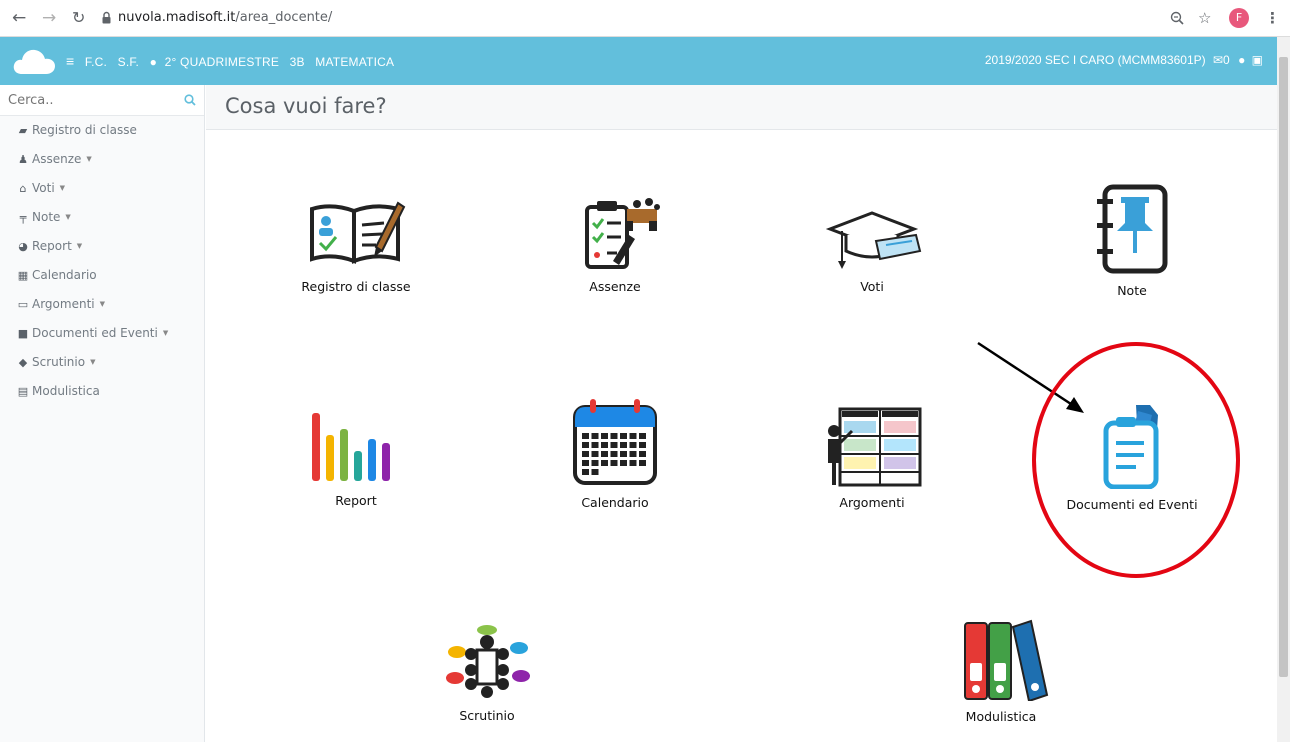  I want to click on profile-avatar: F, so click(1239, 18).